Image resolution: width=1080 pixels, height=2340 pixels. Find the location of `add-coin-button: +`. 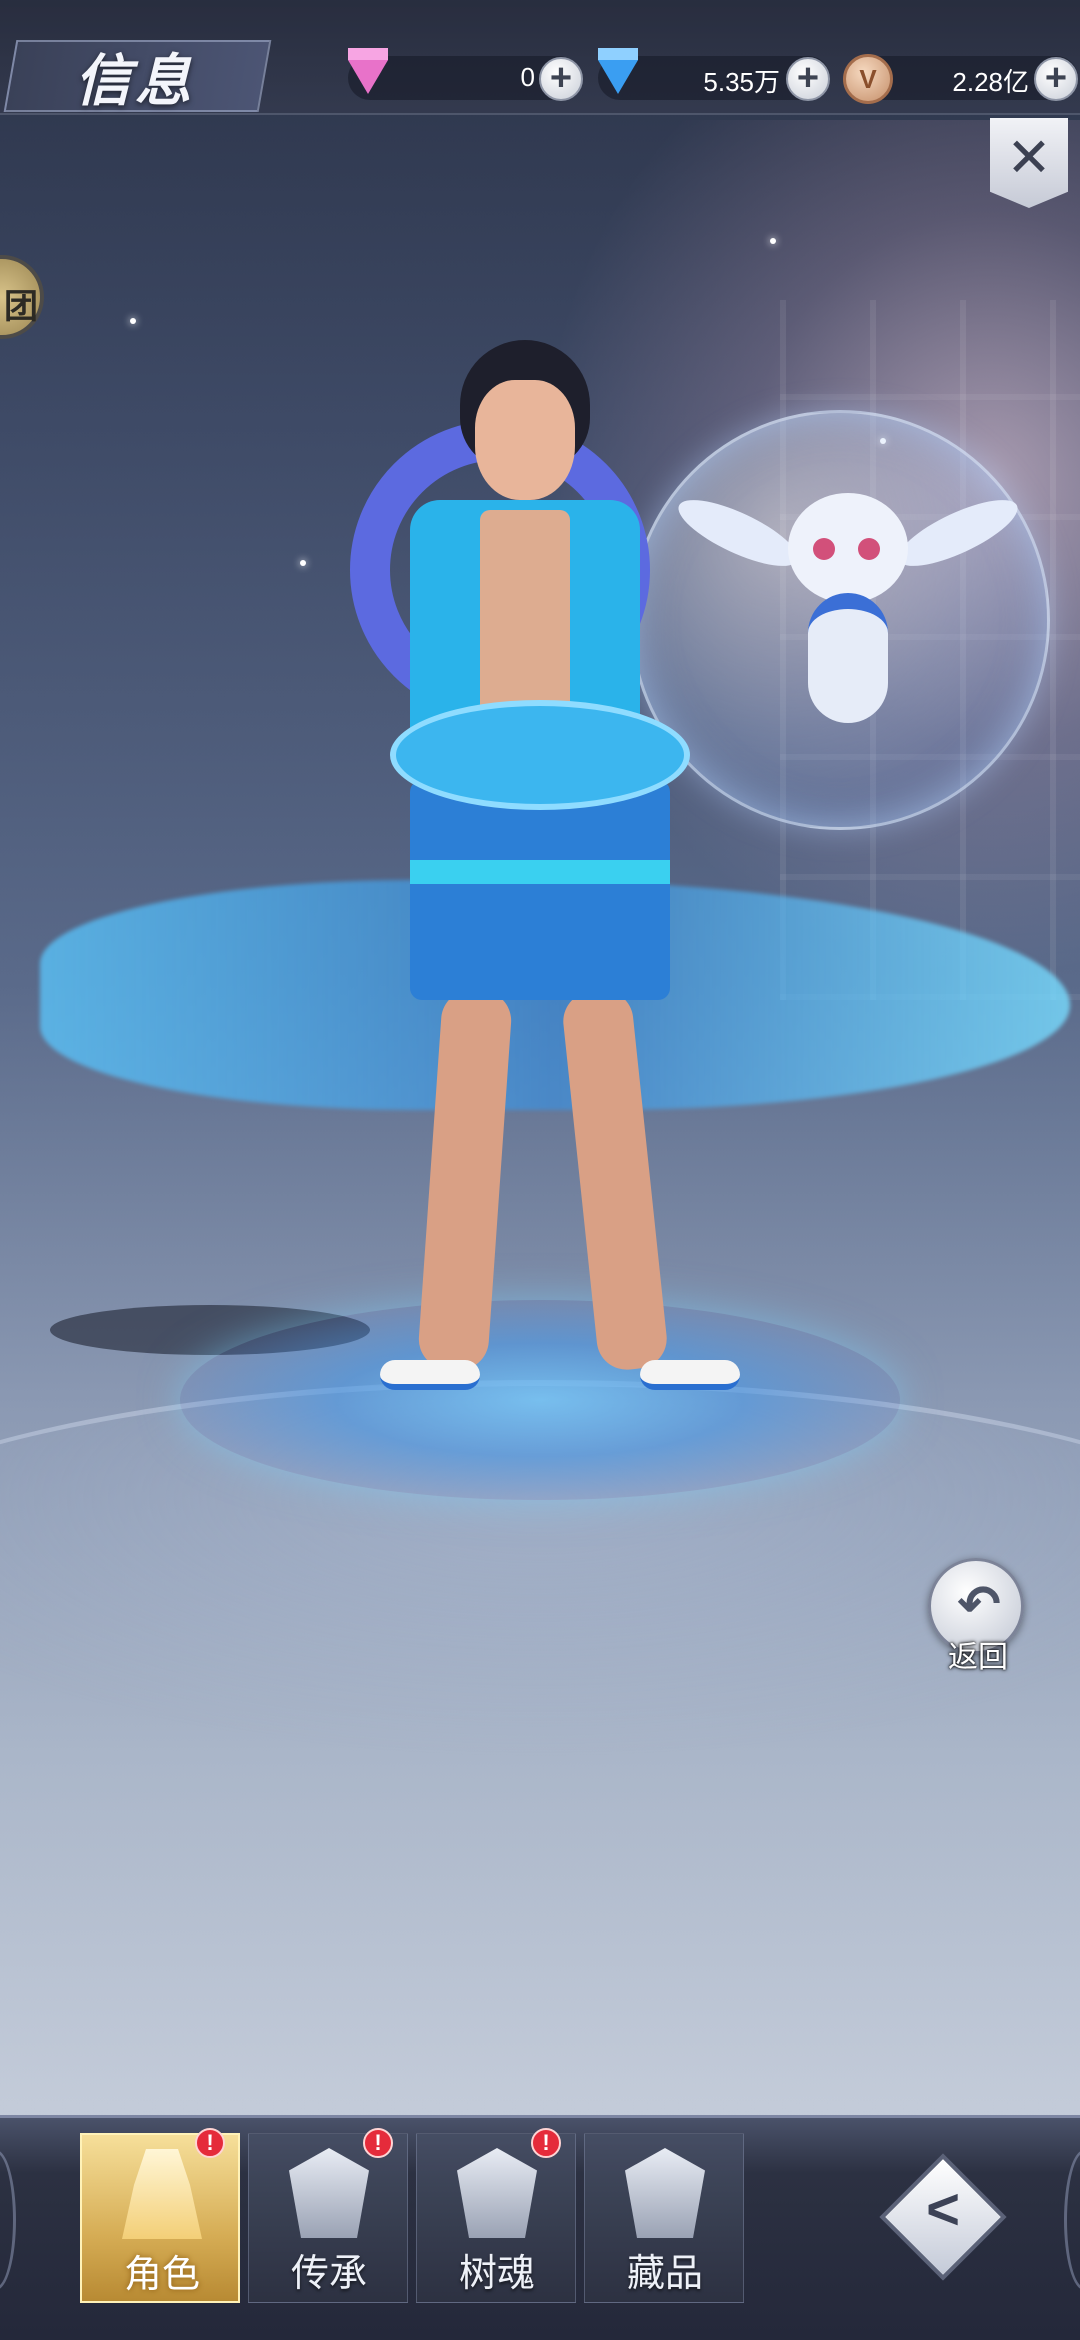

add-coin-button: + is located at coordinates (1056, 79).